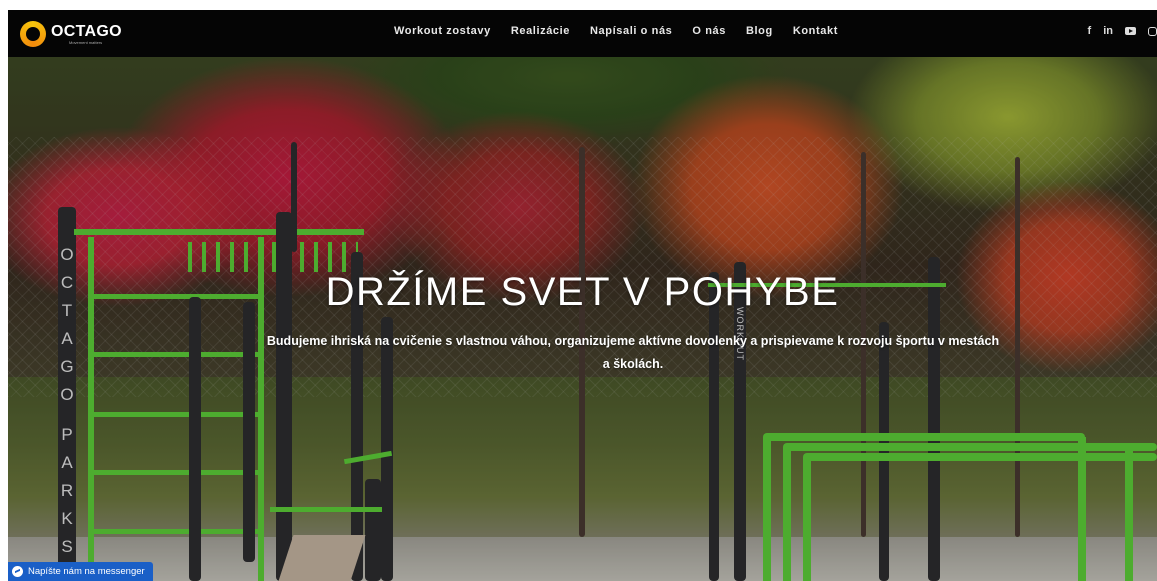 The height and width of the screenshot is (581, 1157). I want to click on messenger-chat-button: Napíšte nám na messenger, so click(80, 571).